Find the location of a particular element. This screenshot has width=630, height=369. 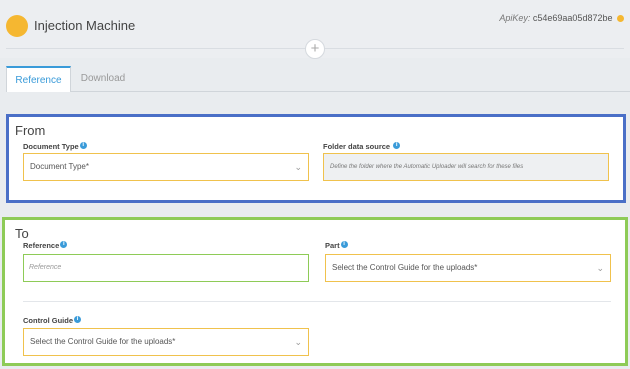

tab-download: Download is located at coordinates (103, 79).